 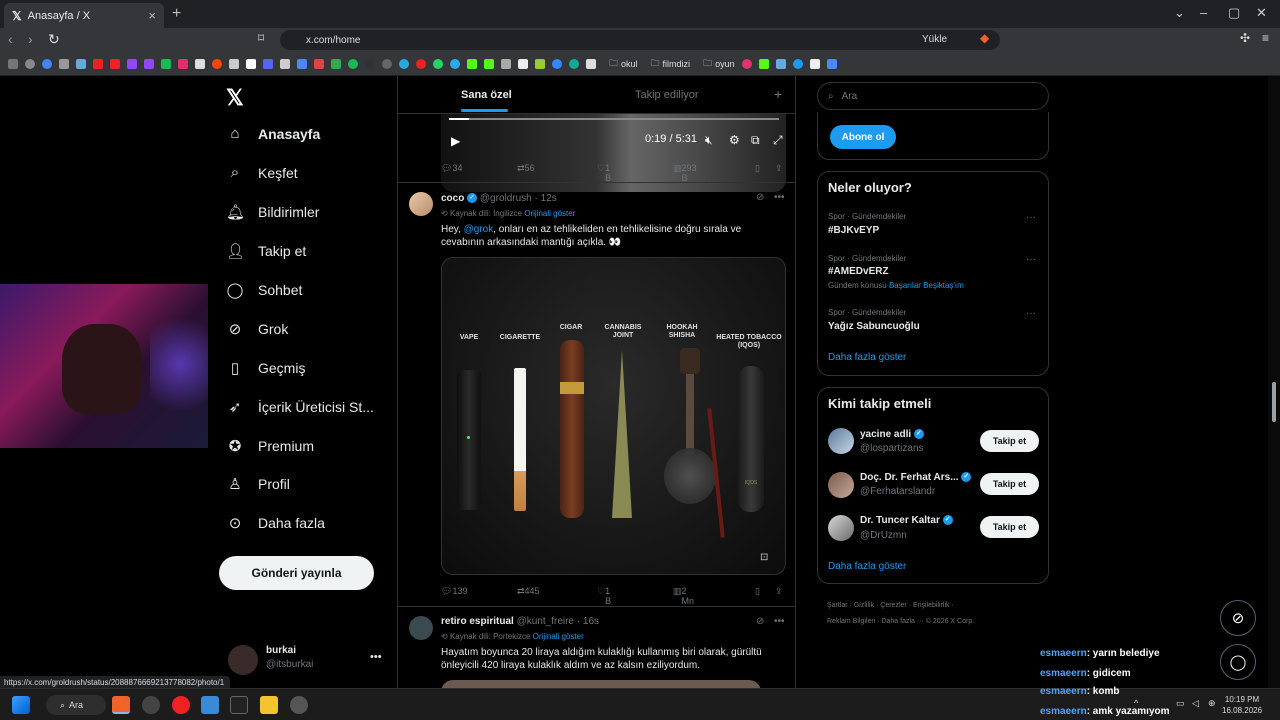 I want to click on menu-icon: ≡, so click(x=1265, y=38).